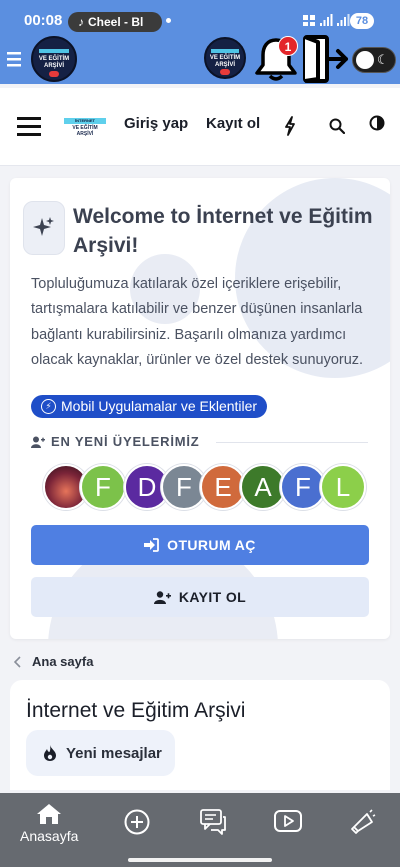 The image size is (400, 867). I want to click on tab-create, so click(137, 822).